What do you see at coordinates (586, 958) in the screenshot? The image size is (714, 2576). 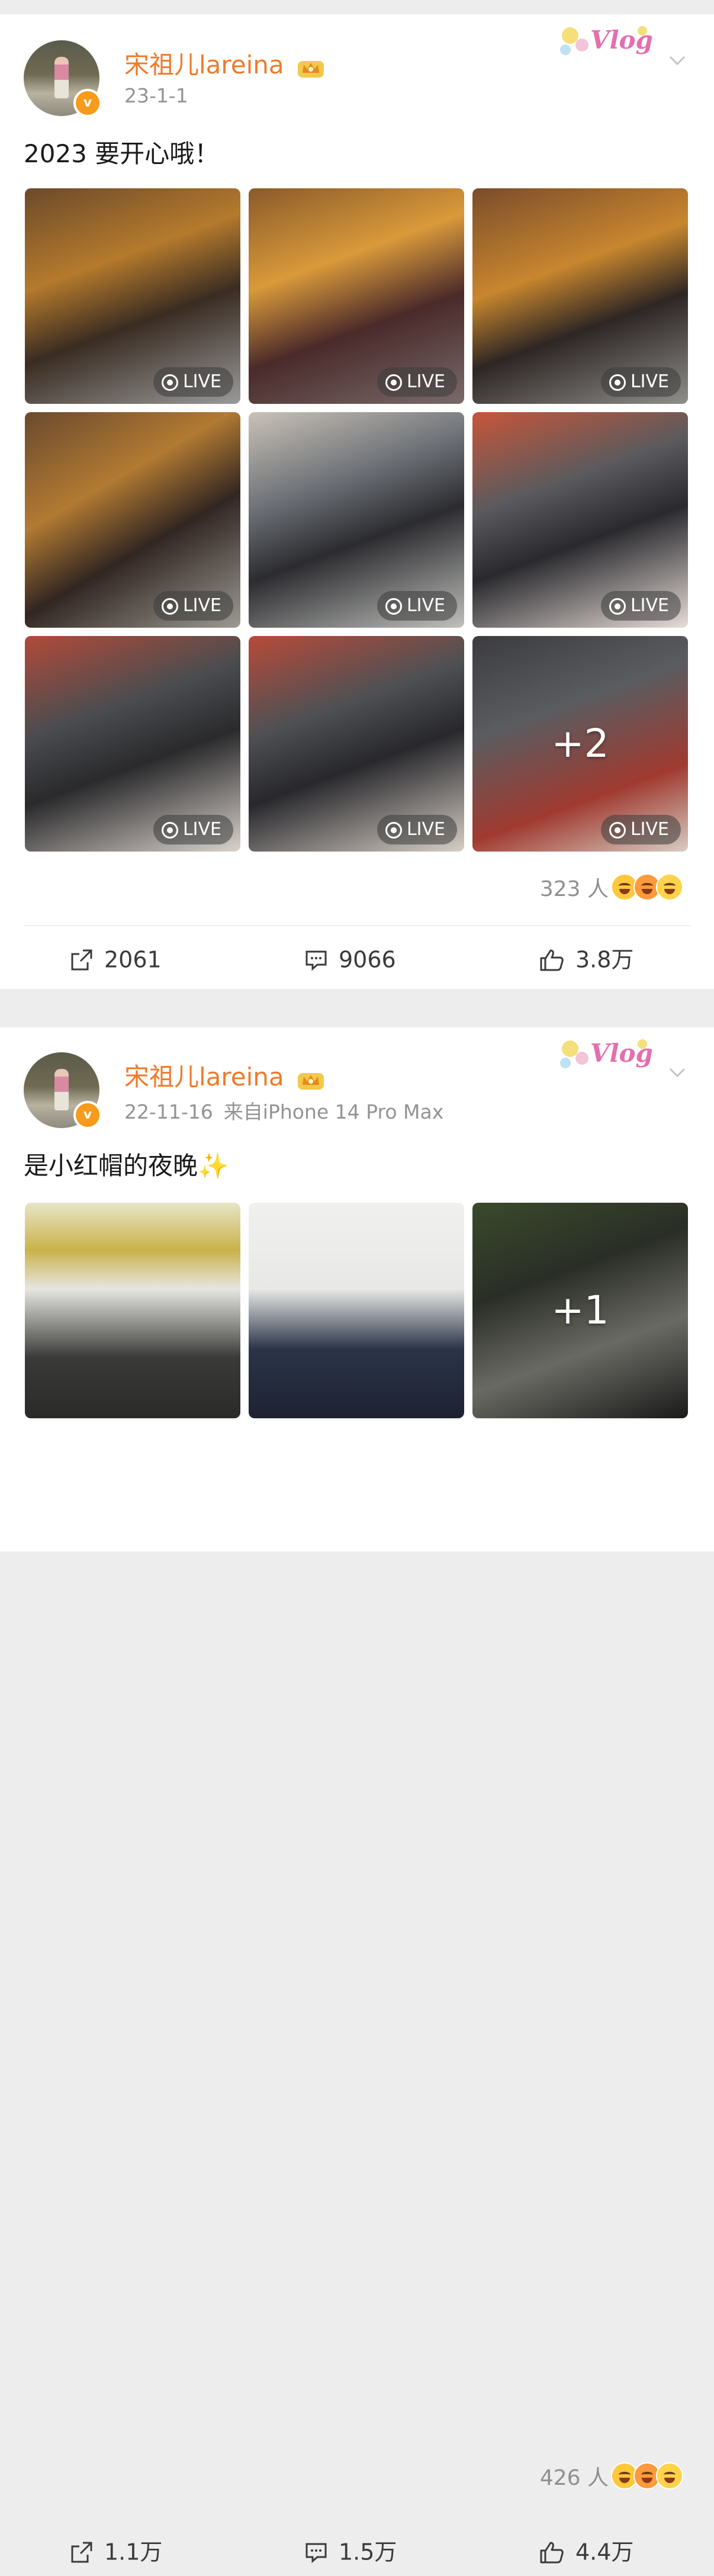 I see `like-button: 3.8万` at bounding box center [586, 958].